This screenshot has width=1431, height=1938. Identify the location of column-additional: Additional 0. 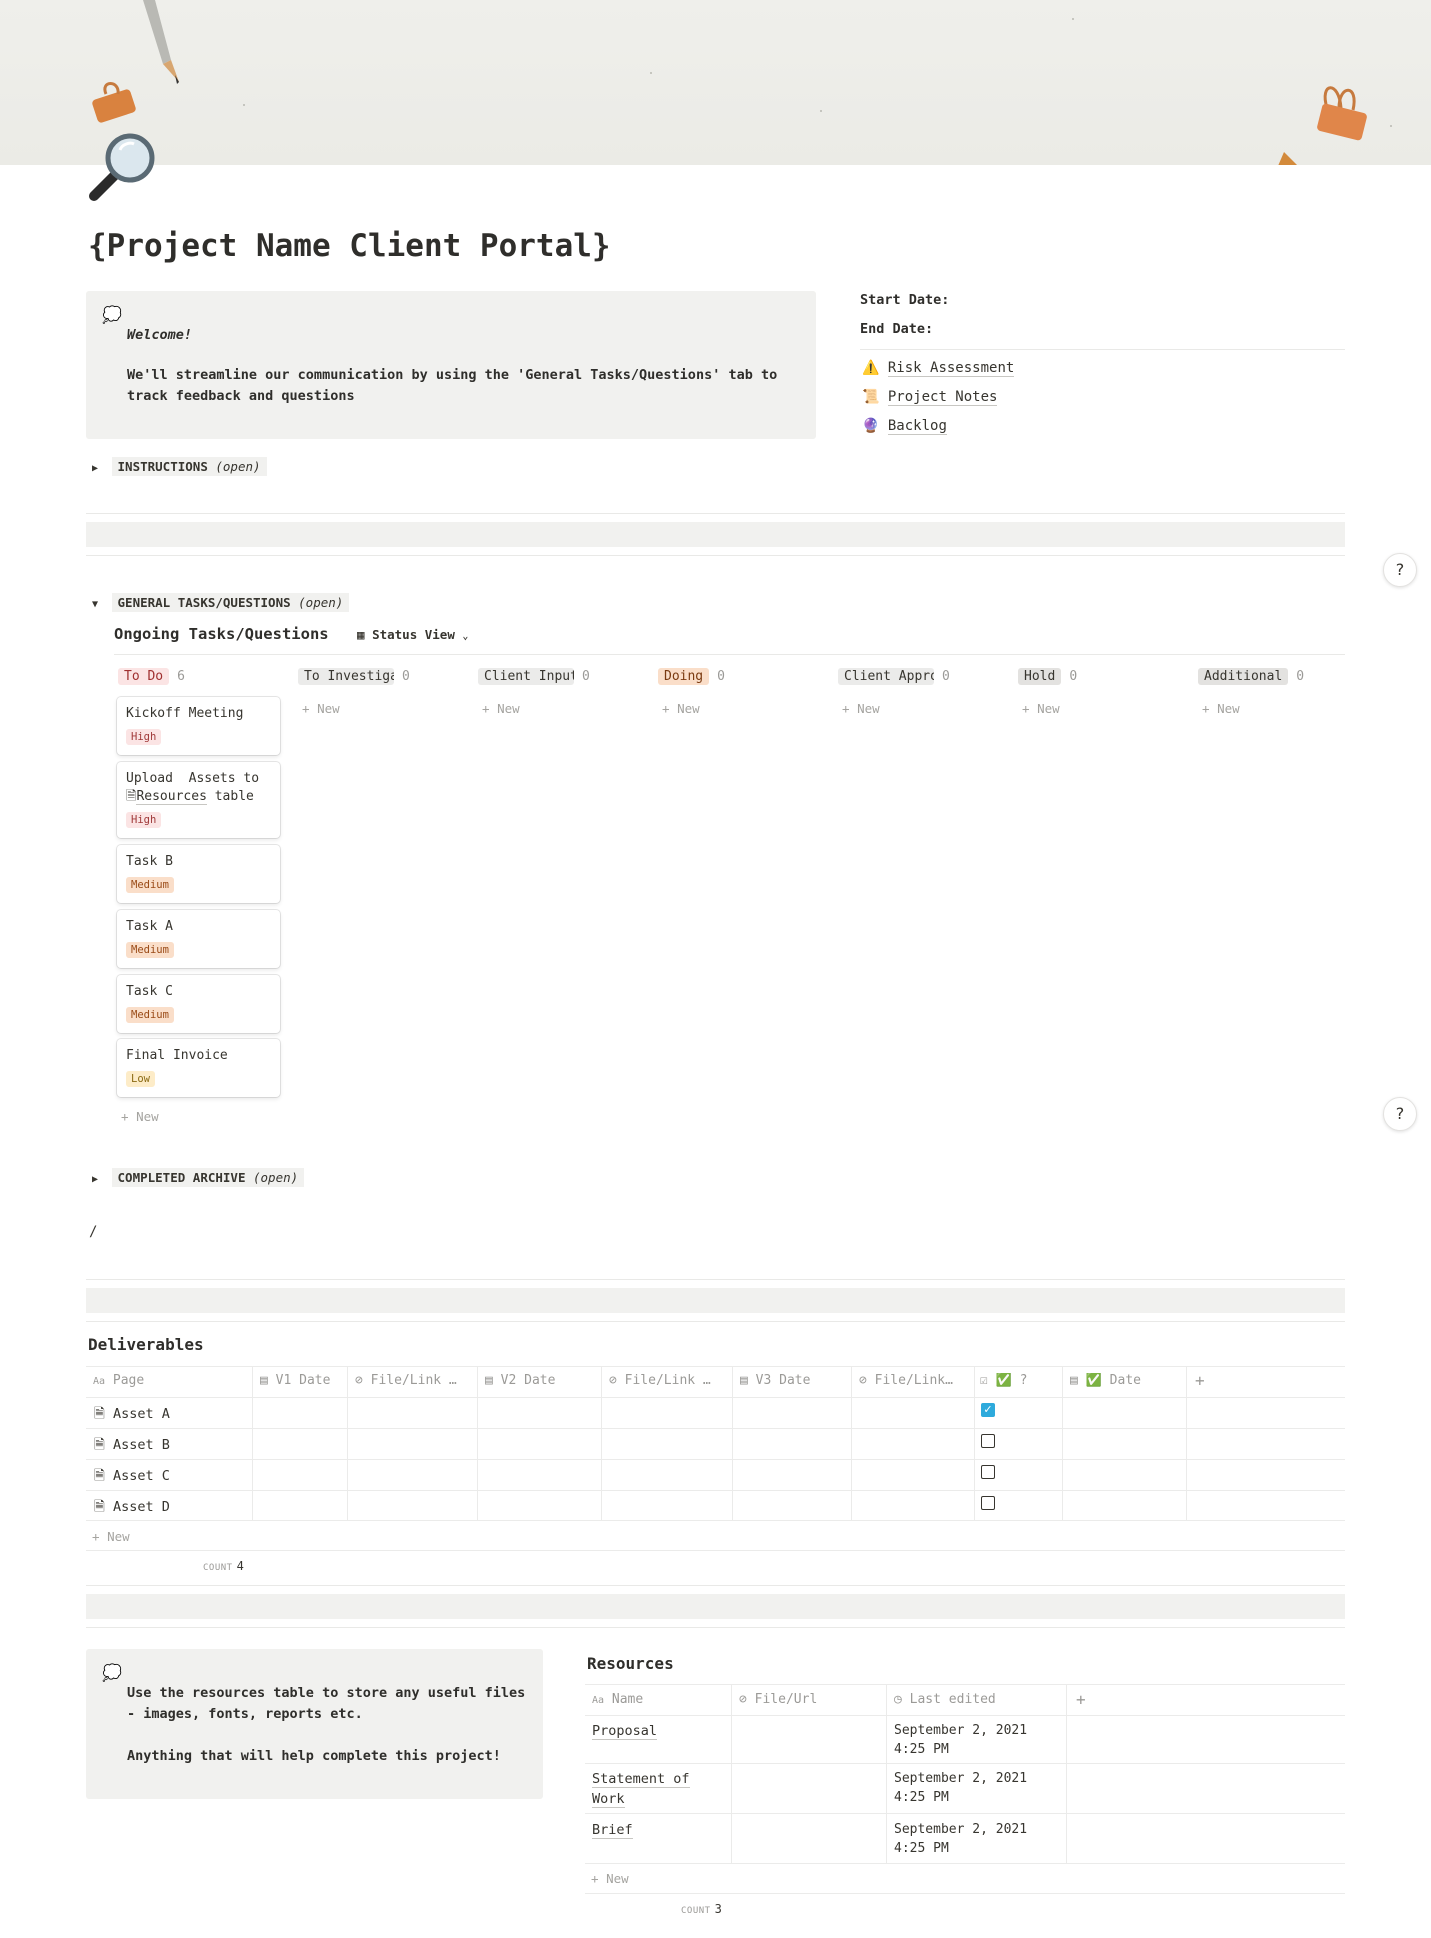
(1251, 676).